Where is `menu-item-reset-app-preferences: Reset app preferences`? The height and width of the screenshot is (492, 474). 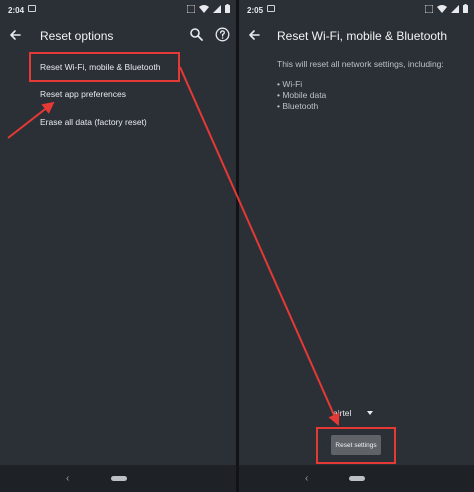 menu-item-reset-app-preferences: Reset app preferences is located at coordinates (83, 94).